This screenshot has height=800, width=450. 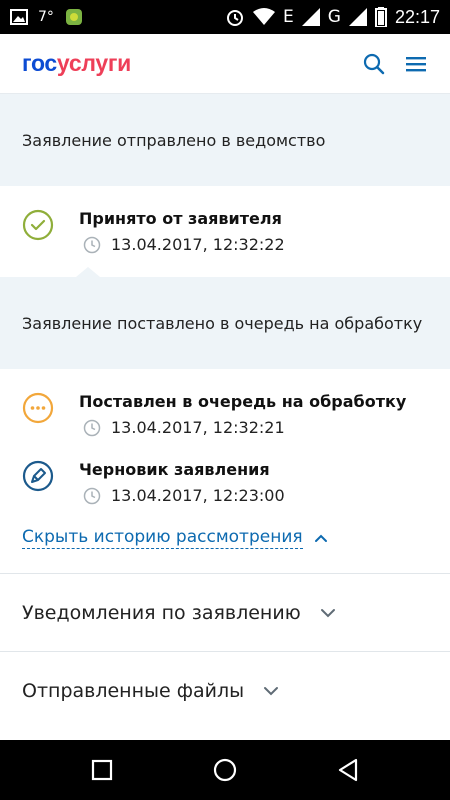 I want to click on battery-icon, so click(x=380, y=17).